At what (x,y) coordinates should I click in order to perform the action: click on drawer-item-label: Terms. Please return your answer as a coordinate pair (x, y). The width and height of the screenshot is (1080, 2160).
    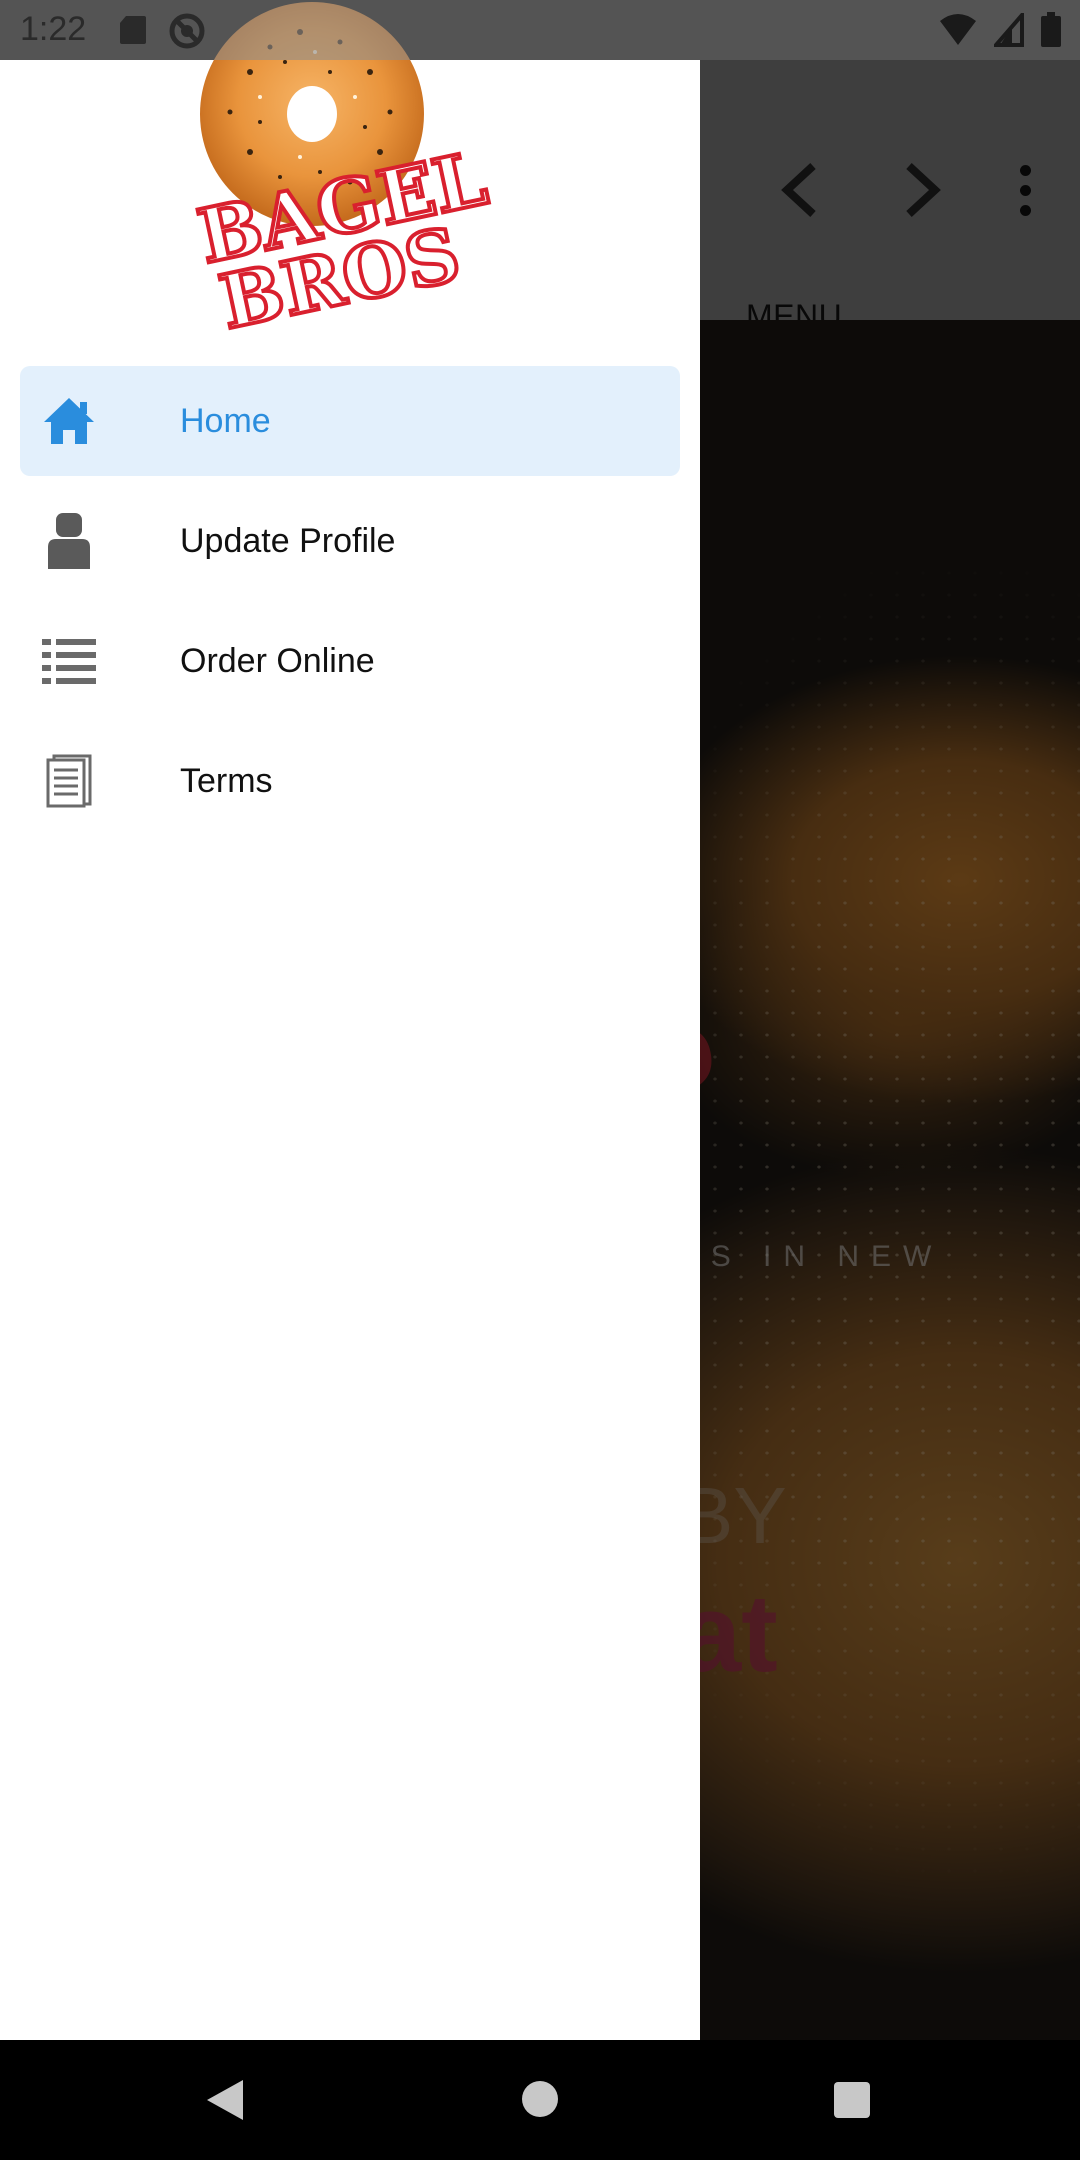
    Looking at the image, I should click on (226, 780).